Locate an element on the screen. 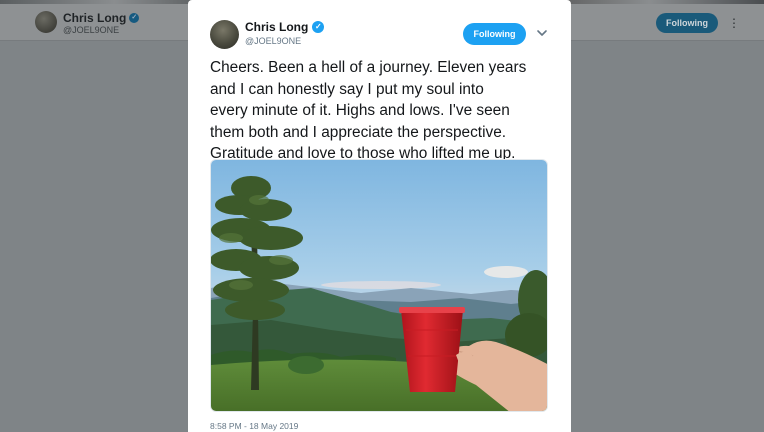 The width and height of the screenshot is (764, 432). verified-icon: ✓ is located at coordinates (134, 18).